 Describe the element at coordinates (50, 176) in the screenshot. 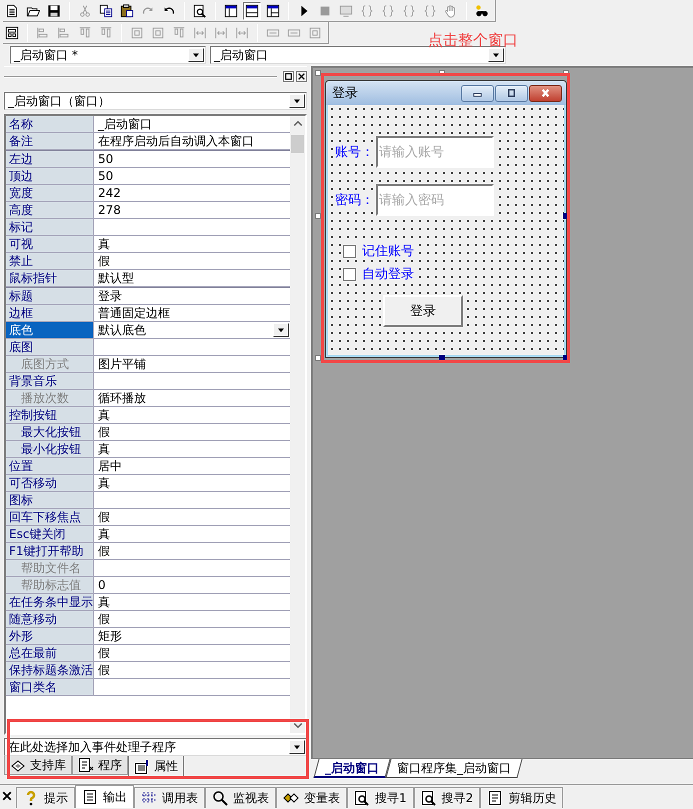

I see `property-name: 顶边` at that location.